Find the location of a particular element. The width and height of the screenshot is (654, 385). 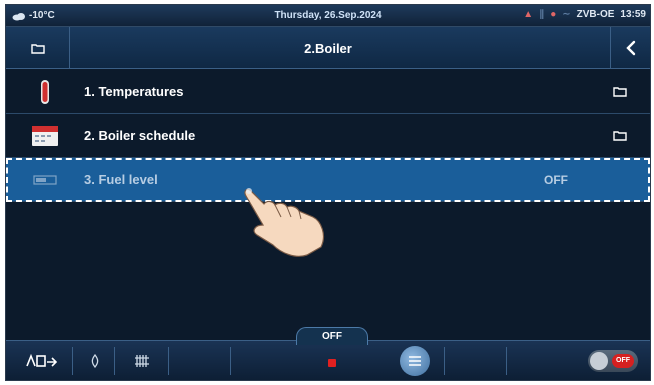

device-name: ZVB-OE is located at coordinates (595, 14).